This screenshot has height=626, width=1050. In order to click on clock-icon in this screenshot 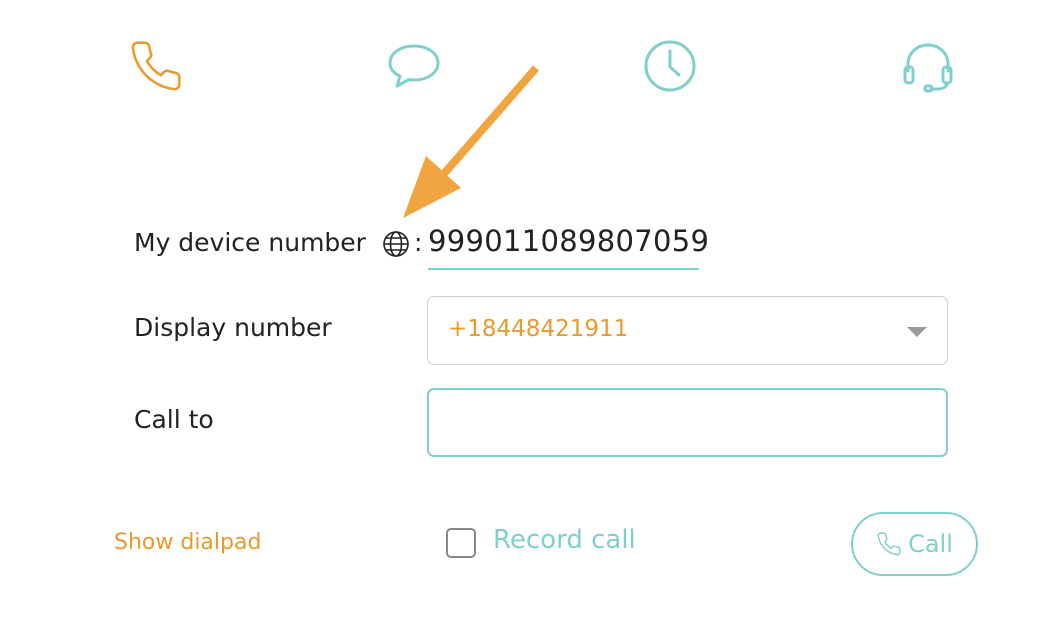, I will do `click(670, 66)`.